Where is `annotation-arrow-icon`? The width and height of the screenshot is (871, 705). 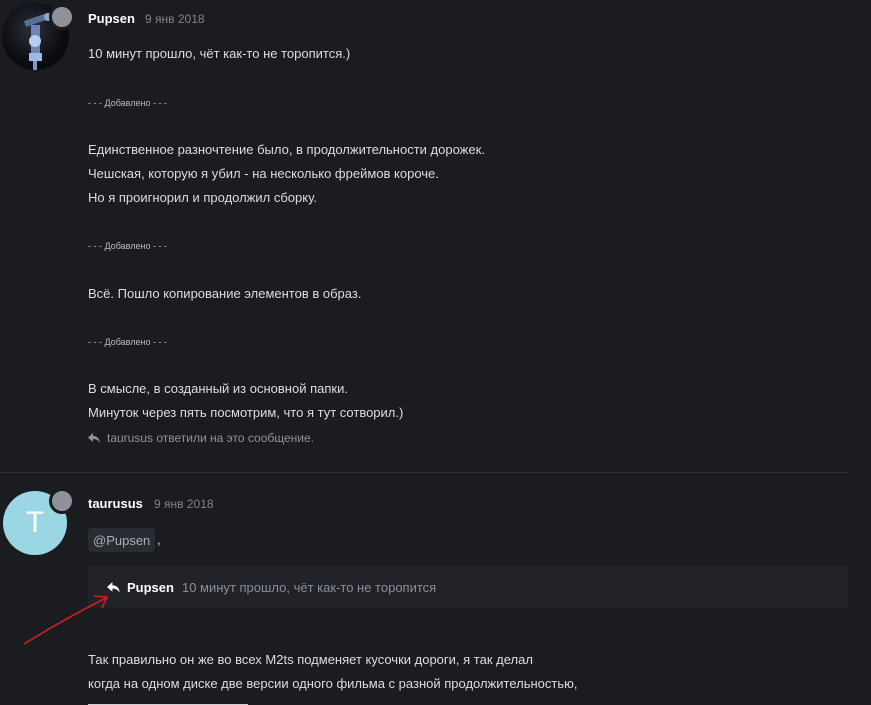
annotation-arrow-icon is located at coordinates (66, 620).